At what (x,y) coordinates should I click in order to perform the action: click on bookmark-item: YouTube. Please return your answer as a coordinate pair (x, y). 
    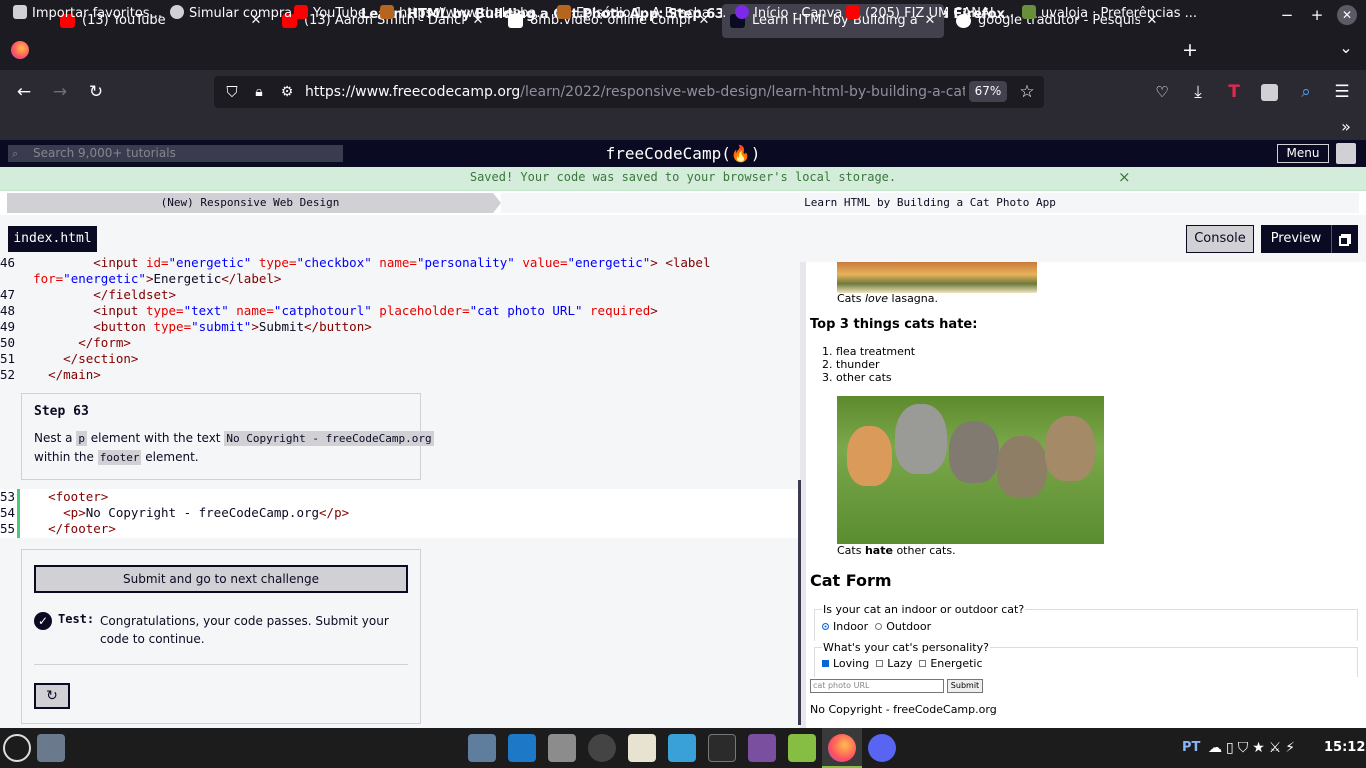
    Looking at the image, I should click on (330, 13).